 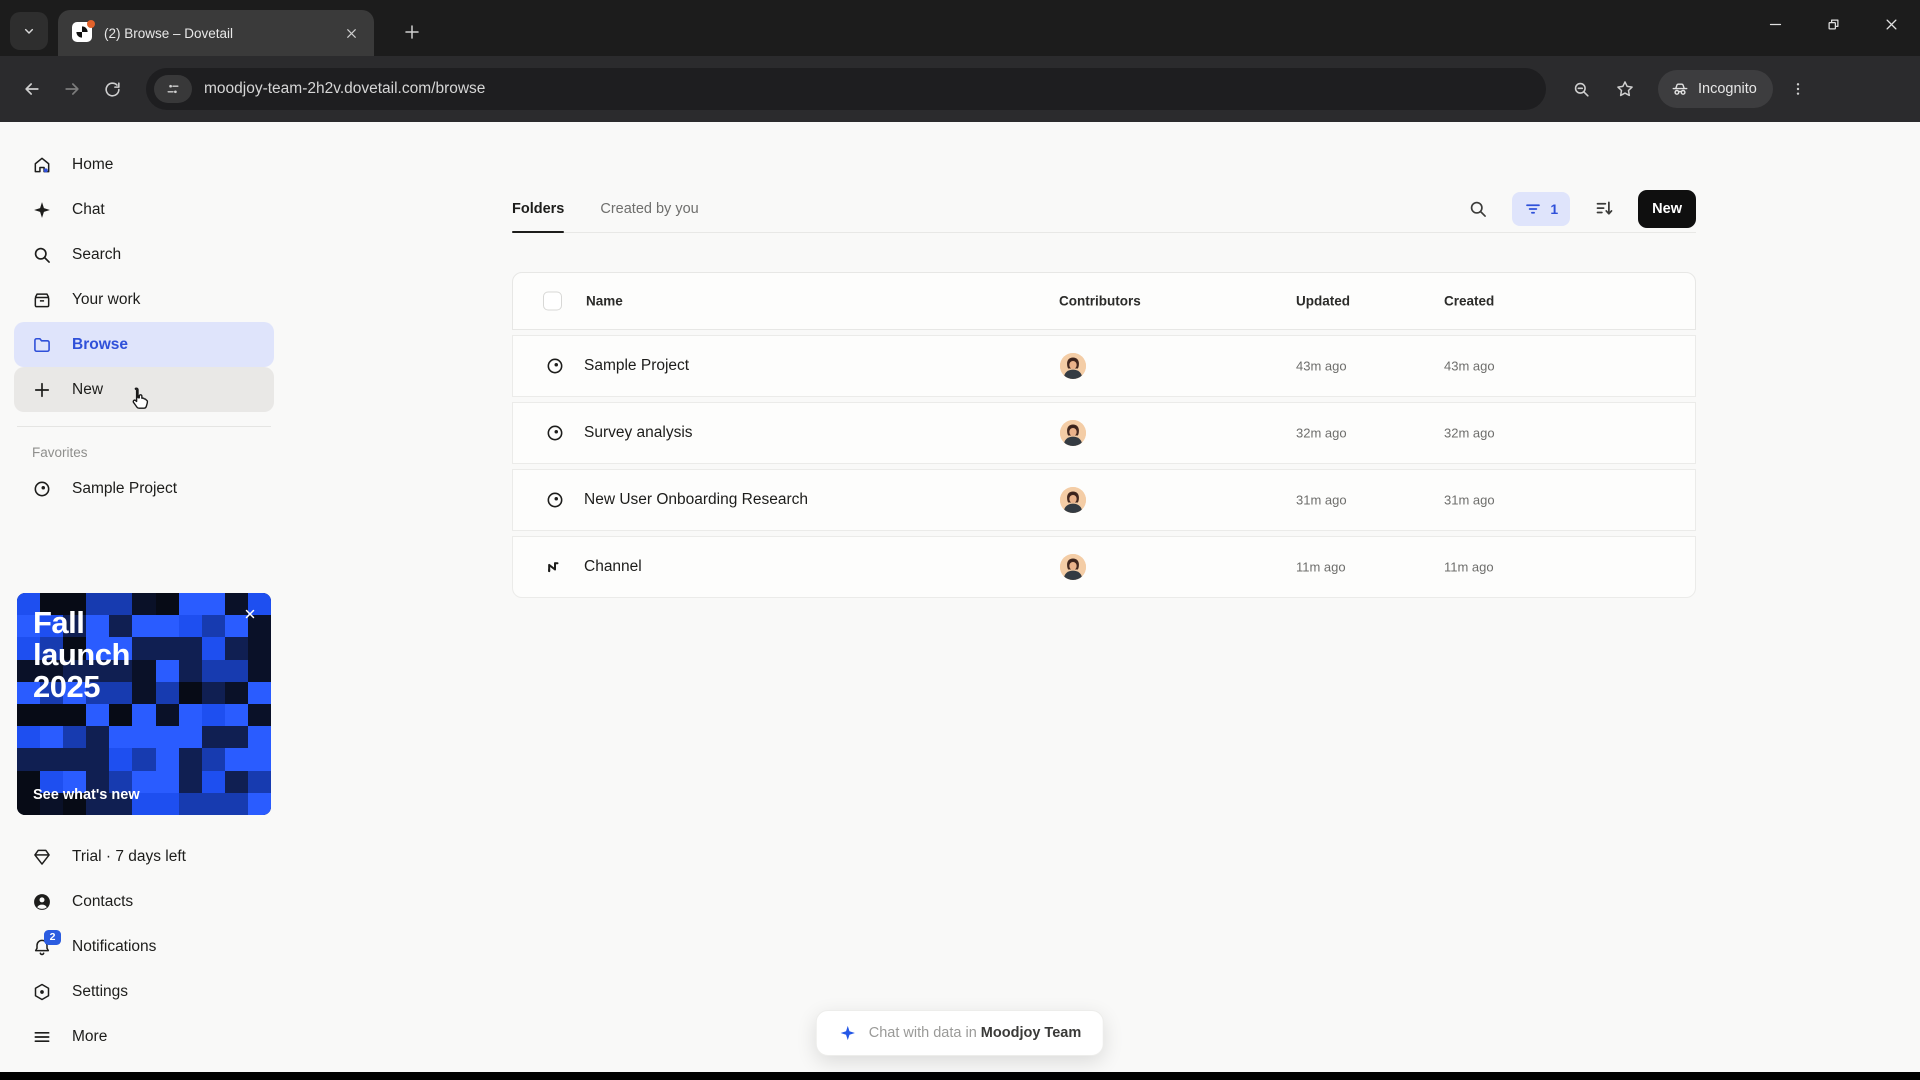 I want to click on sidebar-item-label: Trial · 7 days left, so click(x=129, y=856).